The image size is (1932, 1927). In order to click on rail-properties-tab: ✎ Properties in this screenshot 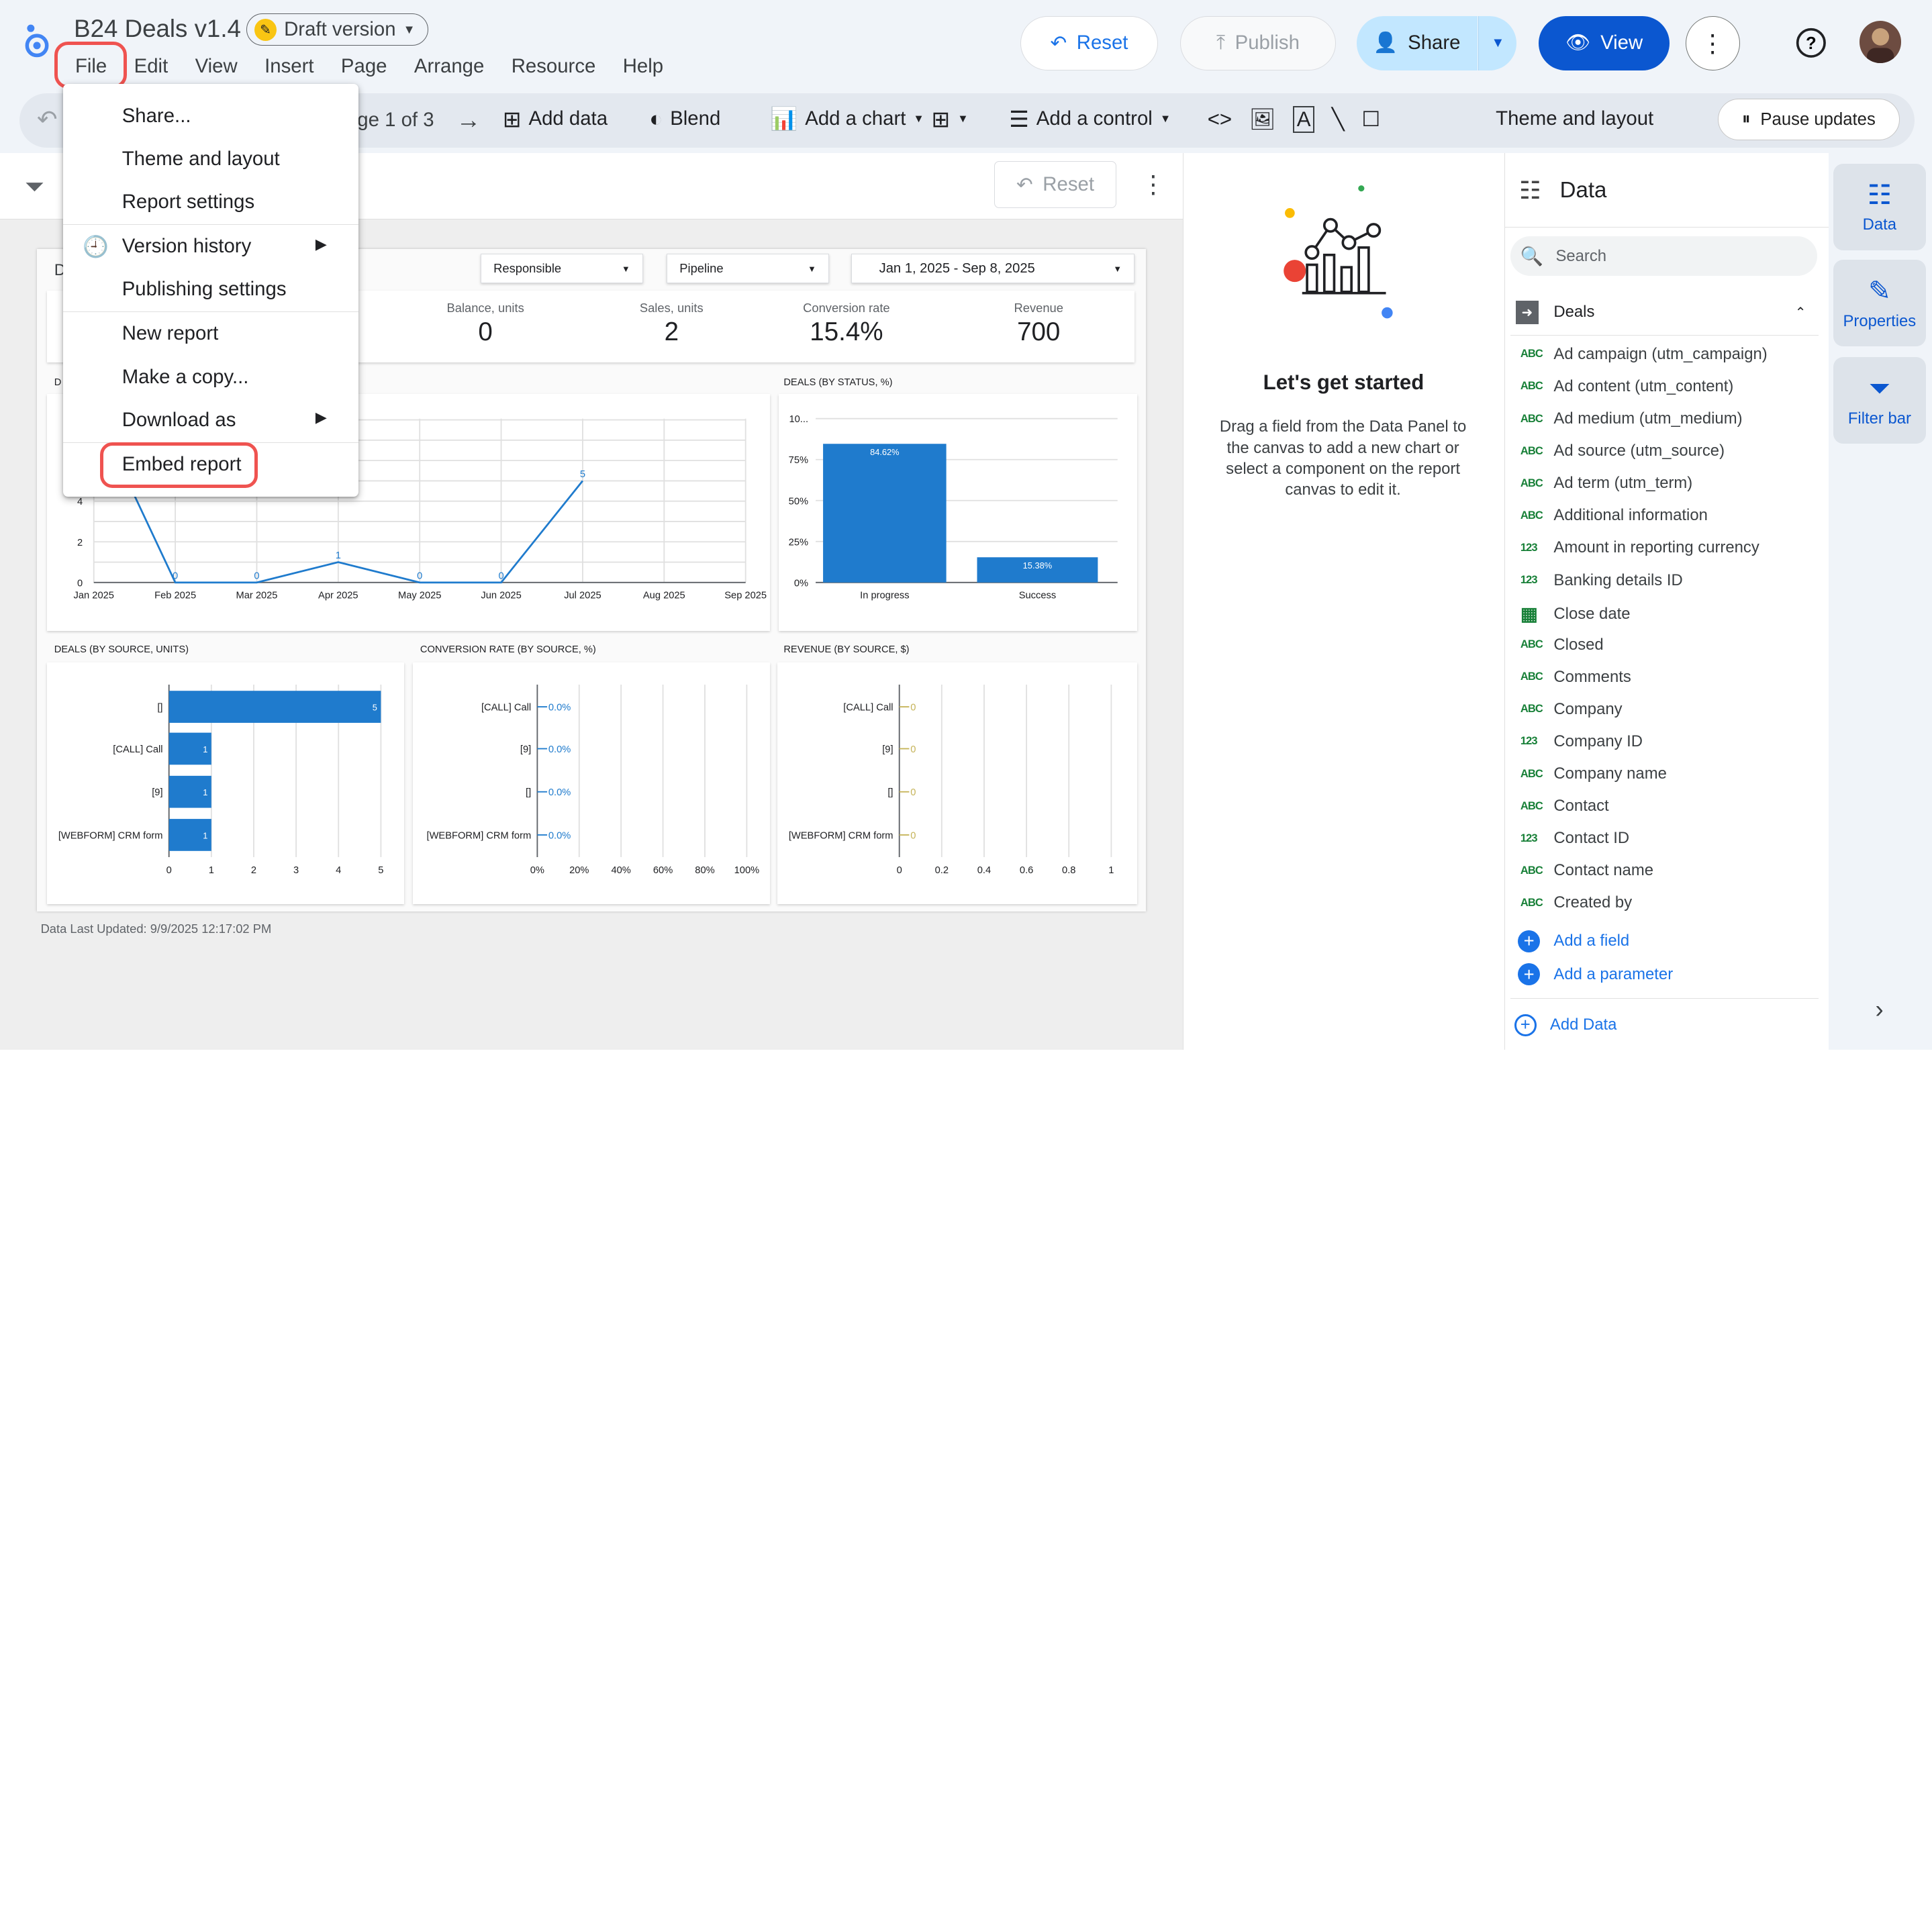, I will do `click(1879, 303)`.